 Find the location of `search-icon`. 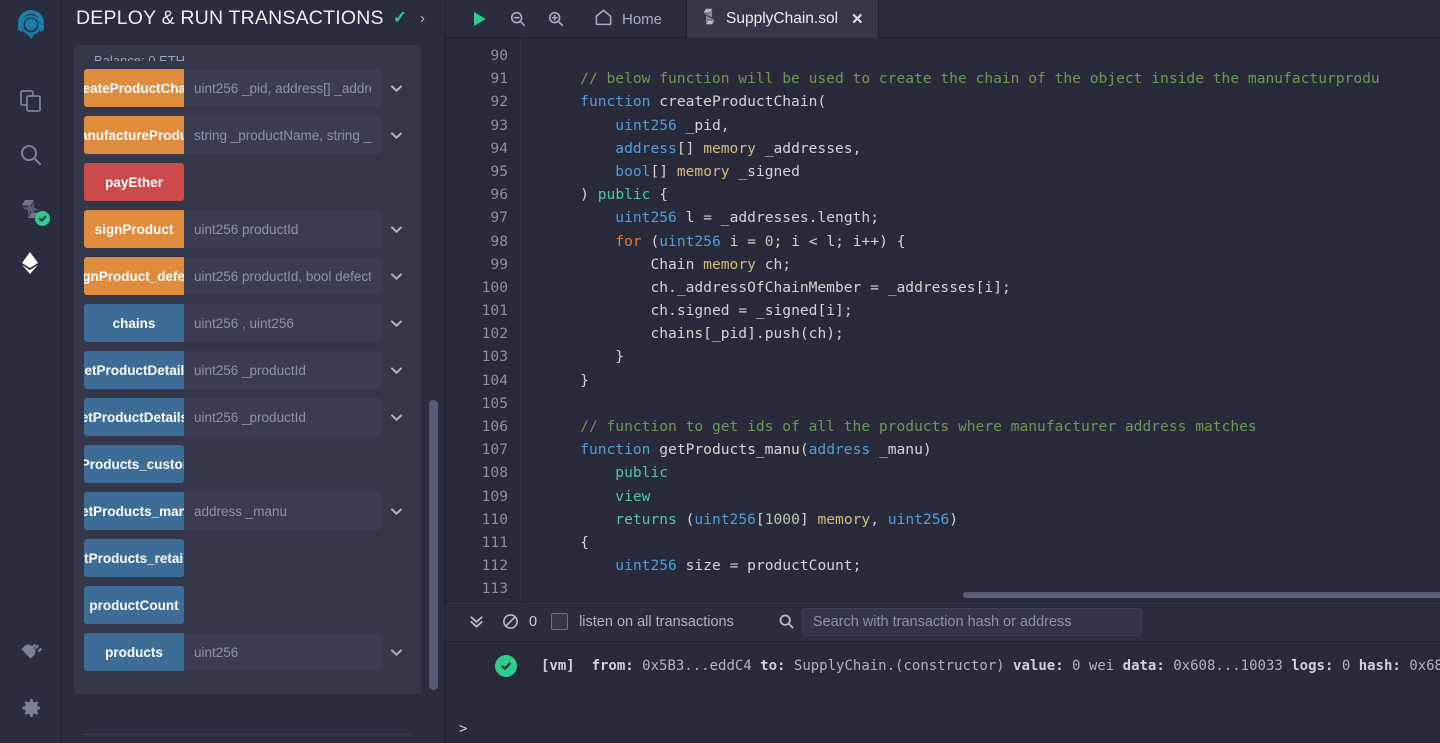

search-icon is located at coordinates (787, 621).